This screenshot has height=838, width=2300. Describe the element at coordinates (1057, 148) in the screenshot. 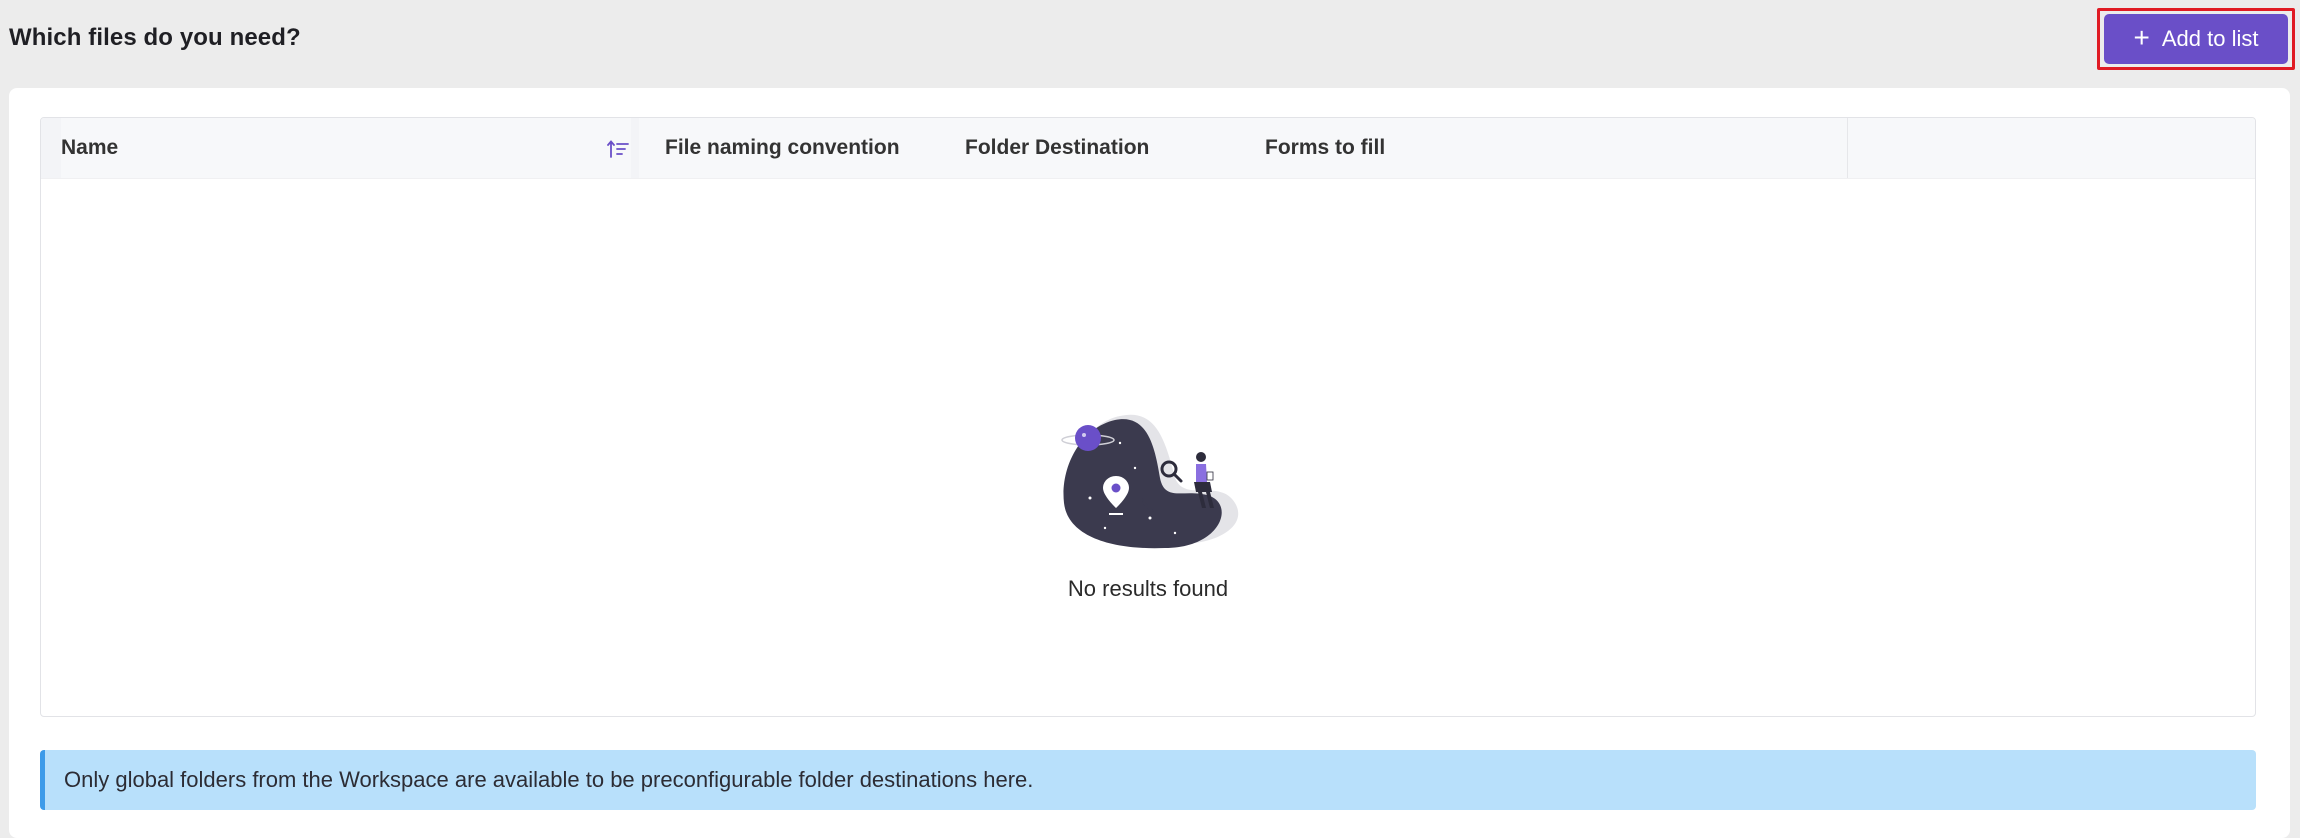

I see `column-header-folder-destination: Folder Destination` at that location.